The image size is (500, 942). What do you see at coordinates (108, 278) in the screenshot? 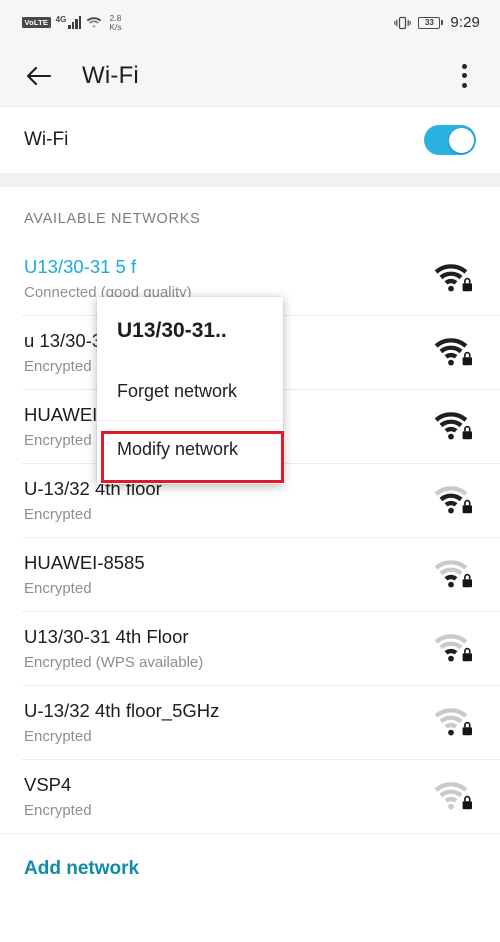
I see `network-text-block: U13/30-31 5 f Connected (good quality)` at bounding box center [108, 278].